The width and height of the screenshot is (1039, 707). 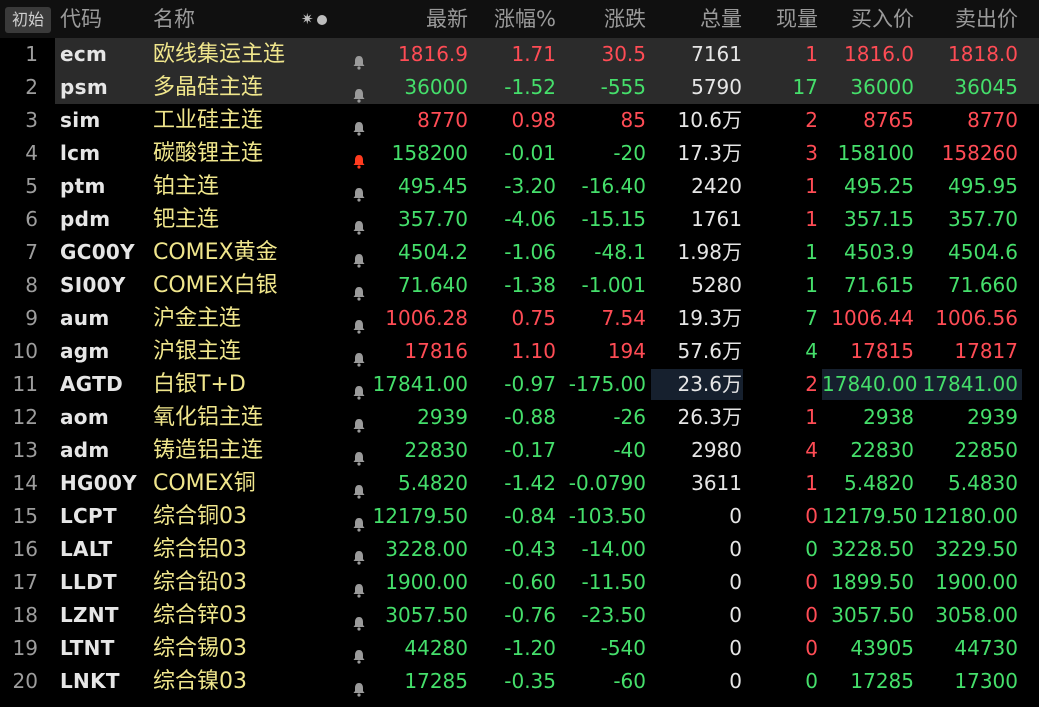 What do you see at coordinates (31, 120) in the screenshot?
I see `row-index: 3` at bounding box center [31, 120].